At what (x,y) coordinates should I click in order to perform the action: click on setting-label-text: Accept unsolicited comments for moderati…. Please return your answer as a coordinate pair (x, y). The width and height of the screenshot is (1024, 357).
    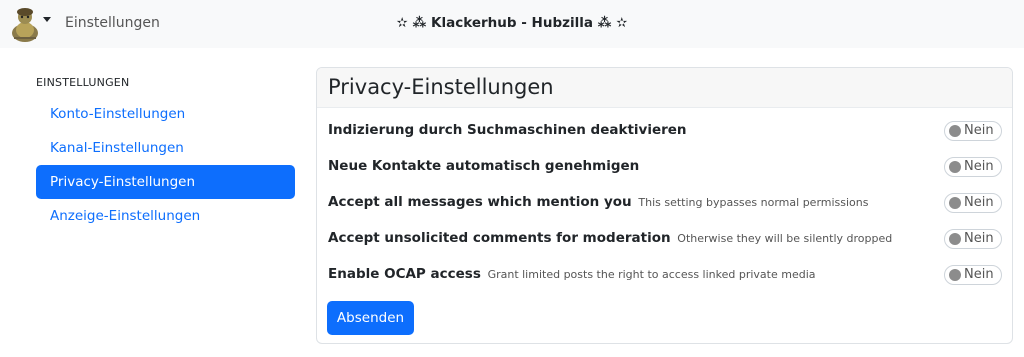
    Looking at the image, I should click on (499, 238).